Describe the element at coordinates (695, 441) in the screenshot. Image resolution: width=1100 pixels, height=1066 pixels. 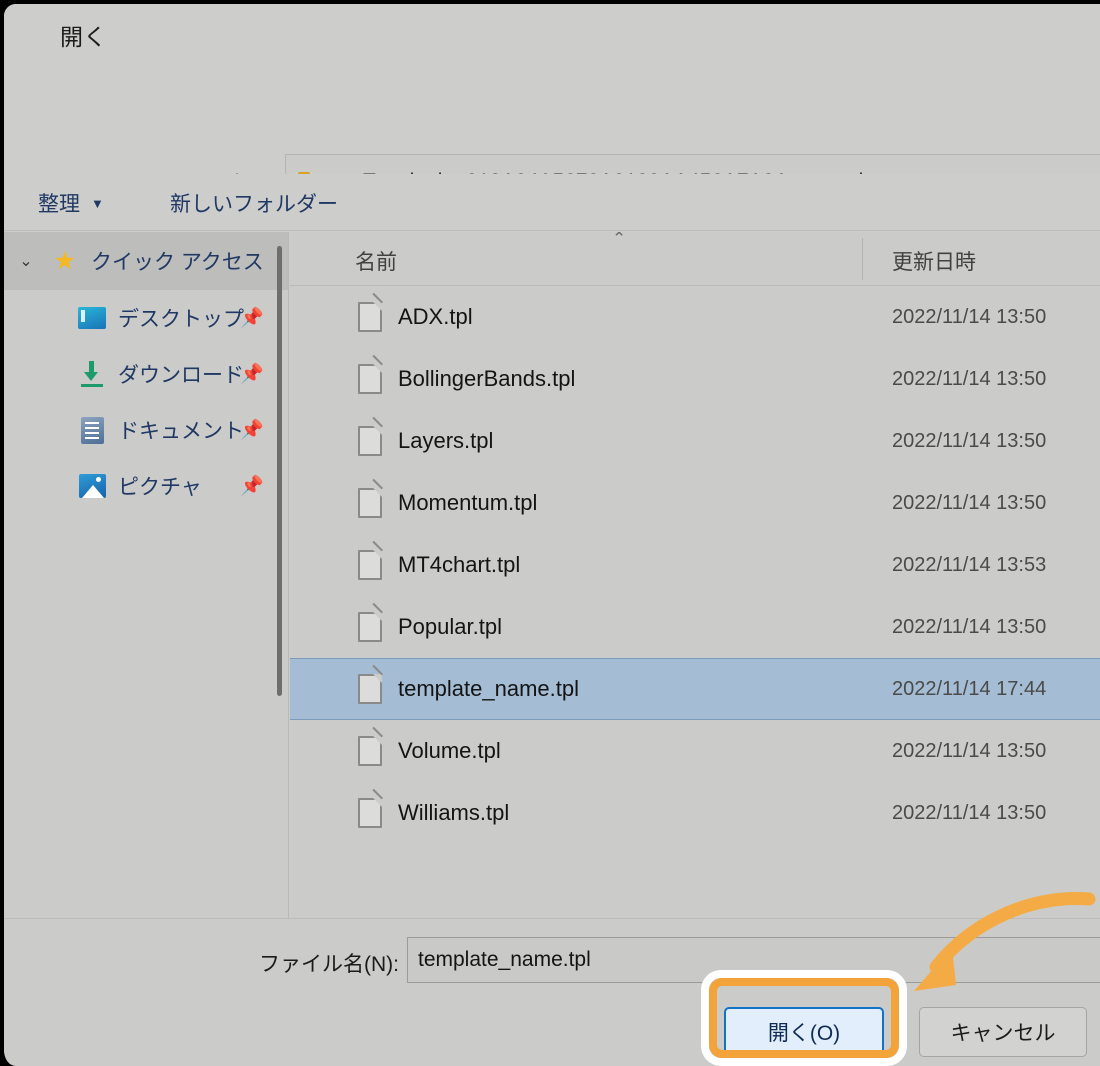
I see `table-row: Layers.tpl 2022/11/14 13:50` at that location.